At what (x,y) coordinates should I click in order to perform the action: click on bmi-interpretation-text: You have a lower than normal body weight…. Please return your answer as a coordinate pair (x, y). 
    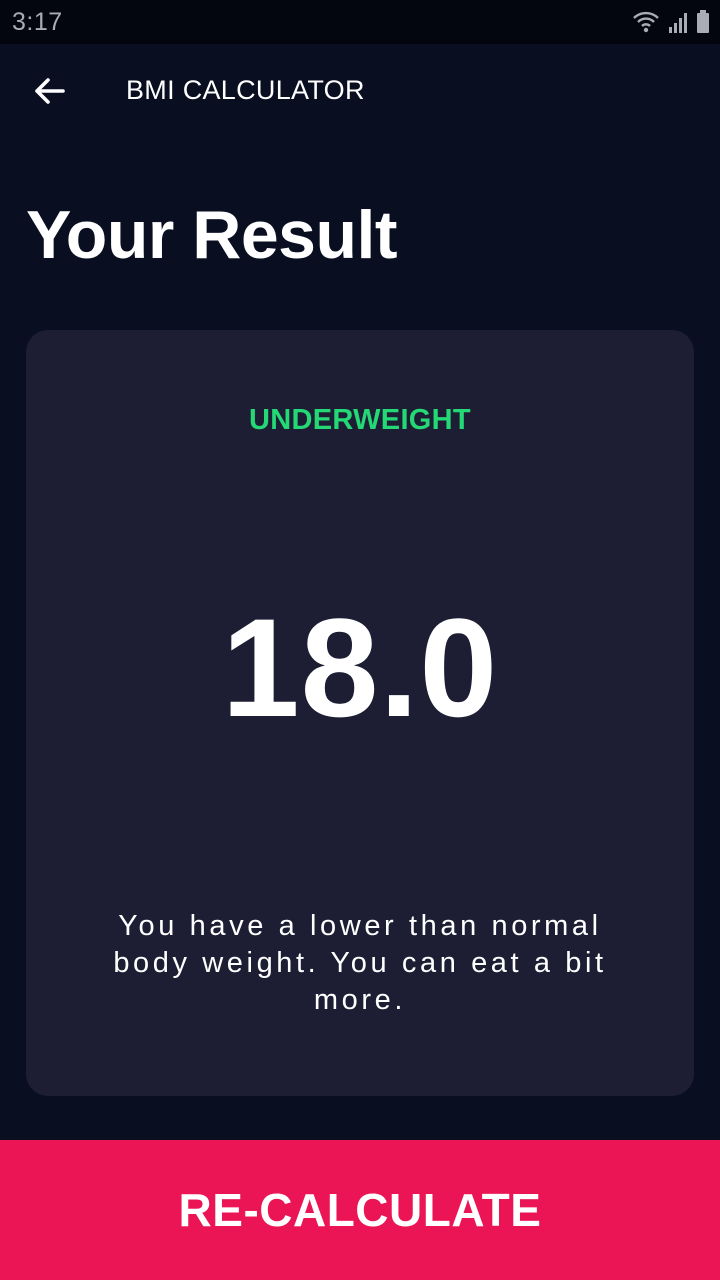
    Looking at the image, I should click on (360, 963).